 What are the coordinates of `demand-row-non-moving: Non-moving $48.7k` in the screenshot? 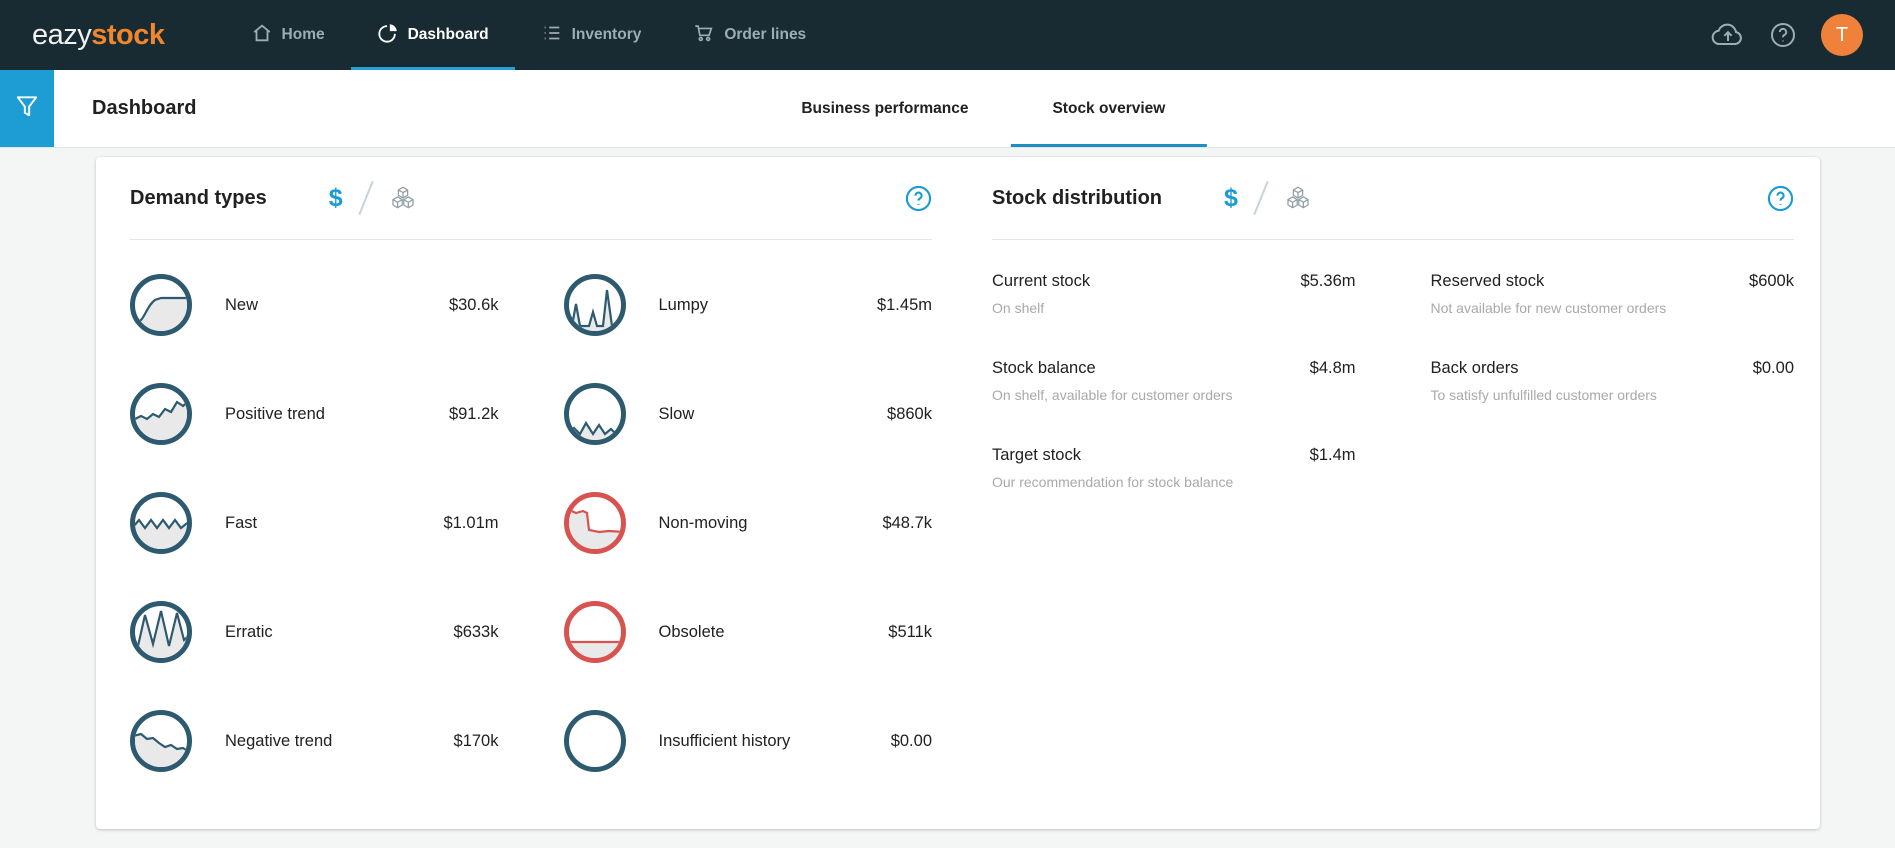 It's located at (747, 523).